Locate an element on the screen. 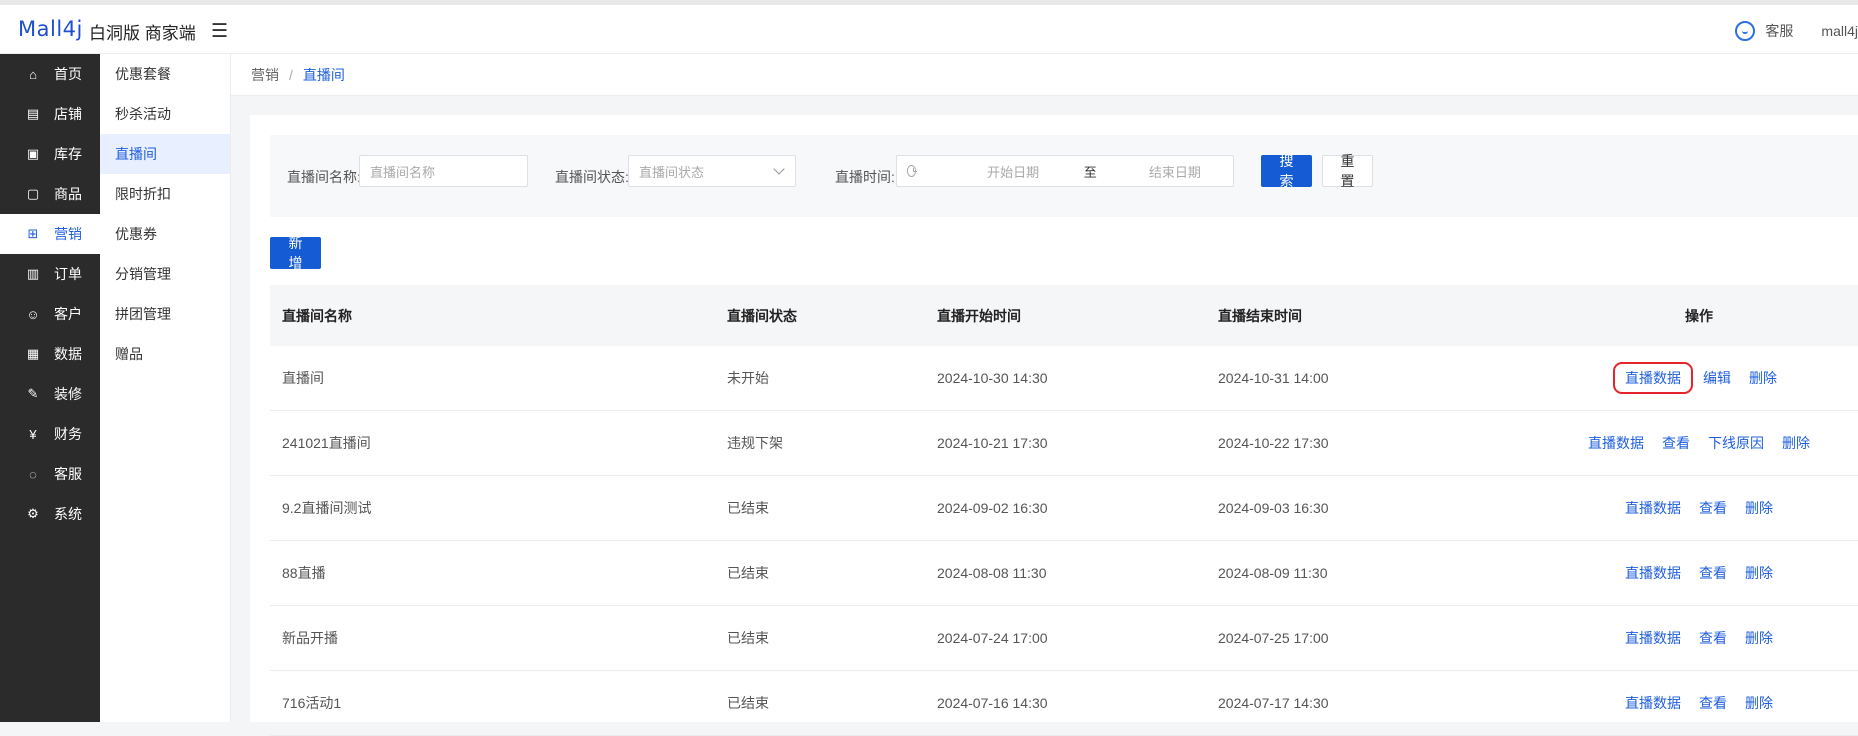 This screenshot has width=1858, height=736. sidebar-item: ⌂ 首页 is located at coordinates (50, 74).